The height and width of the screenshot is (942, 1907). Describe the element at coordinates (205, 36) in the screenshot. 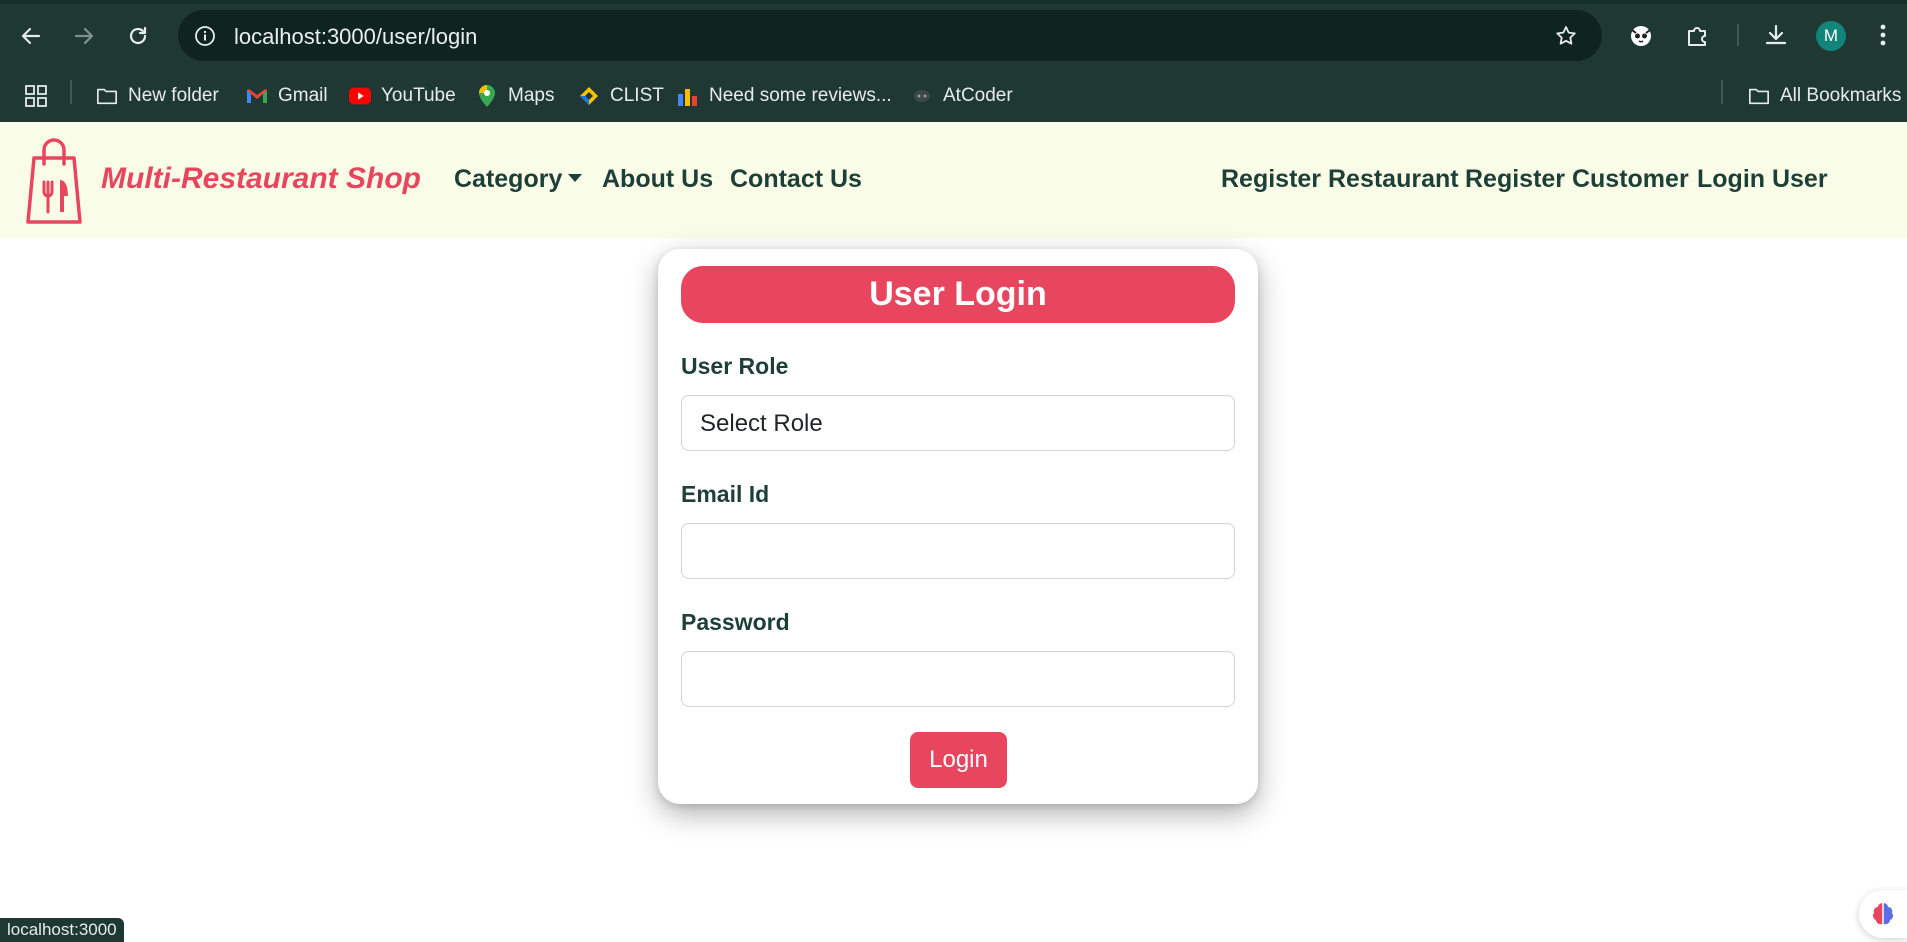

I see `site-info-icon` at that location.